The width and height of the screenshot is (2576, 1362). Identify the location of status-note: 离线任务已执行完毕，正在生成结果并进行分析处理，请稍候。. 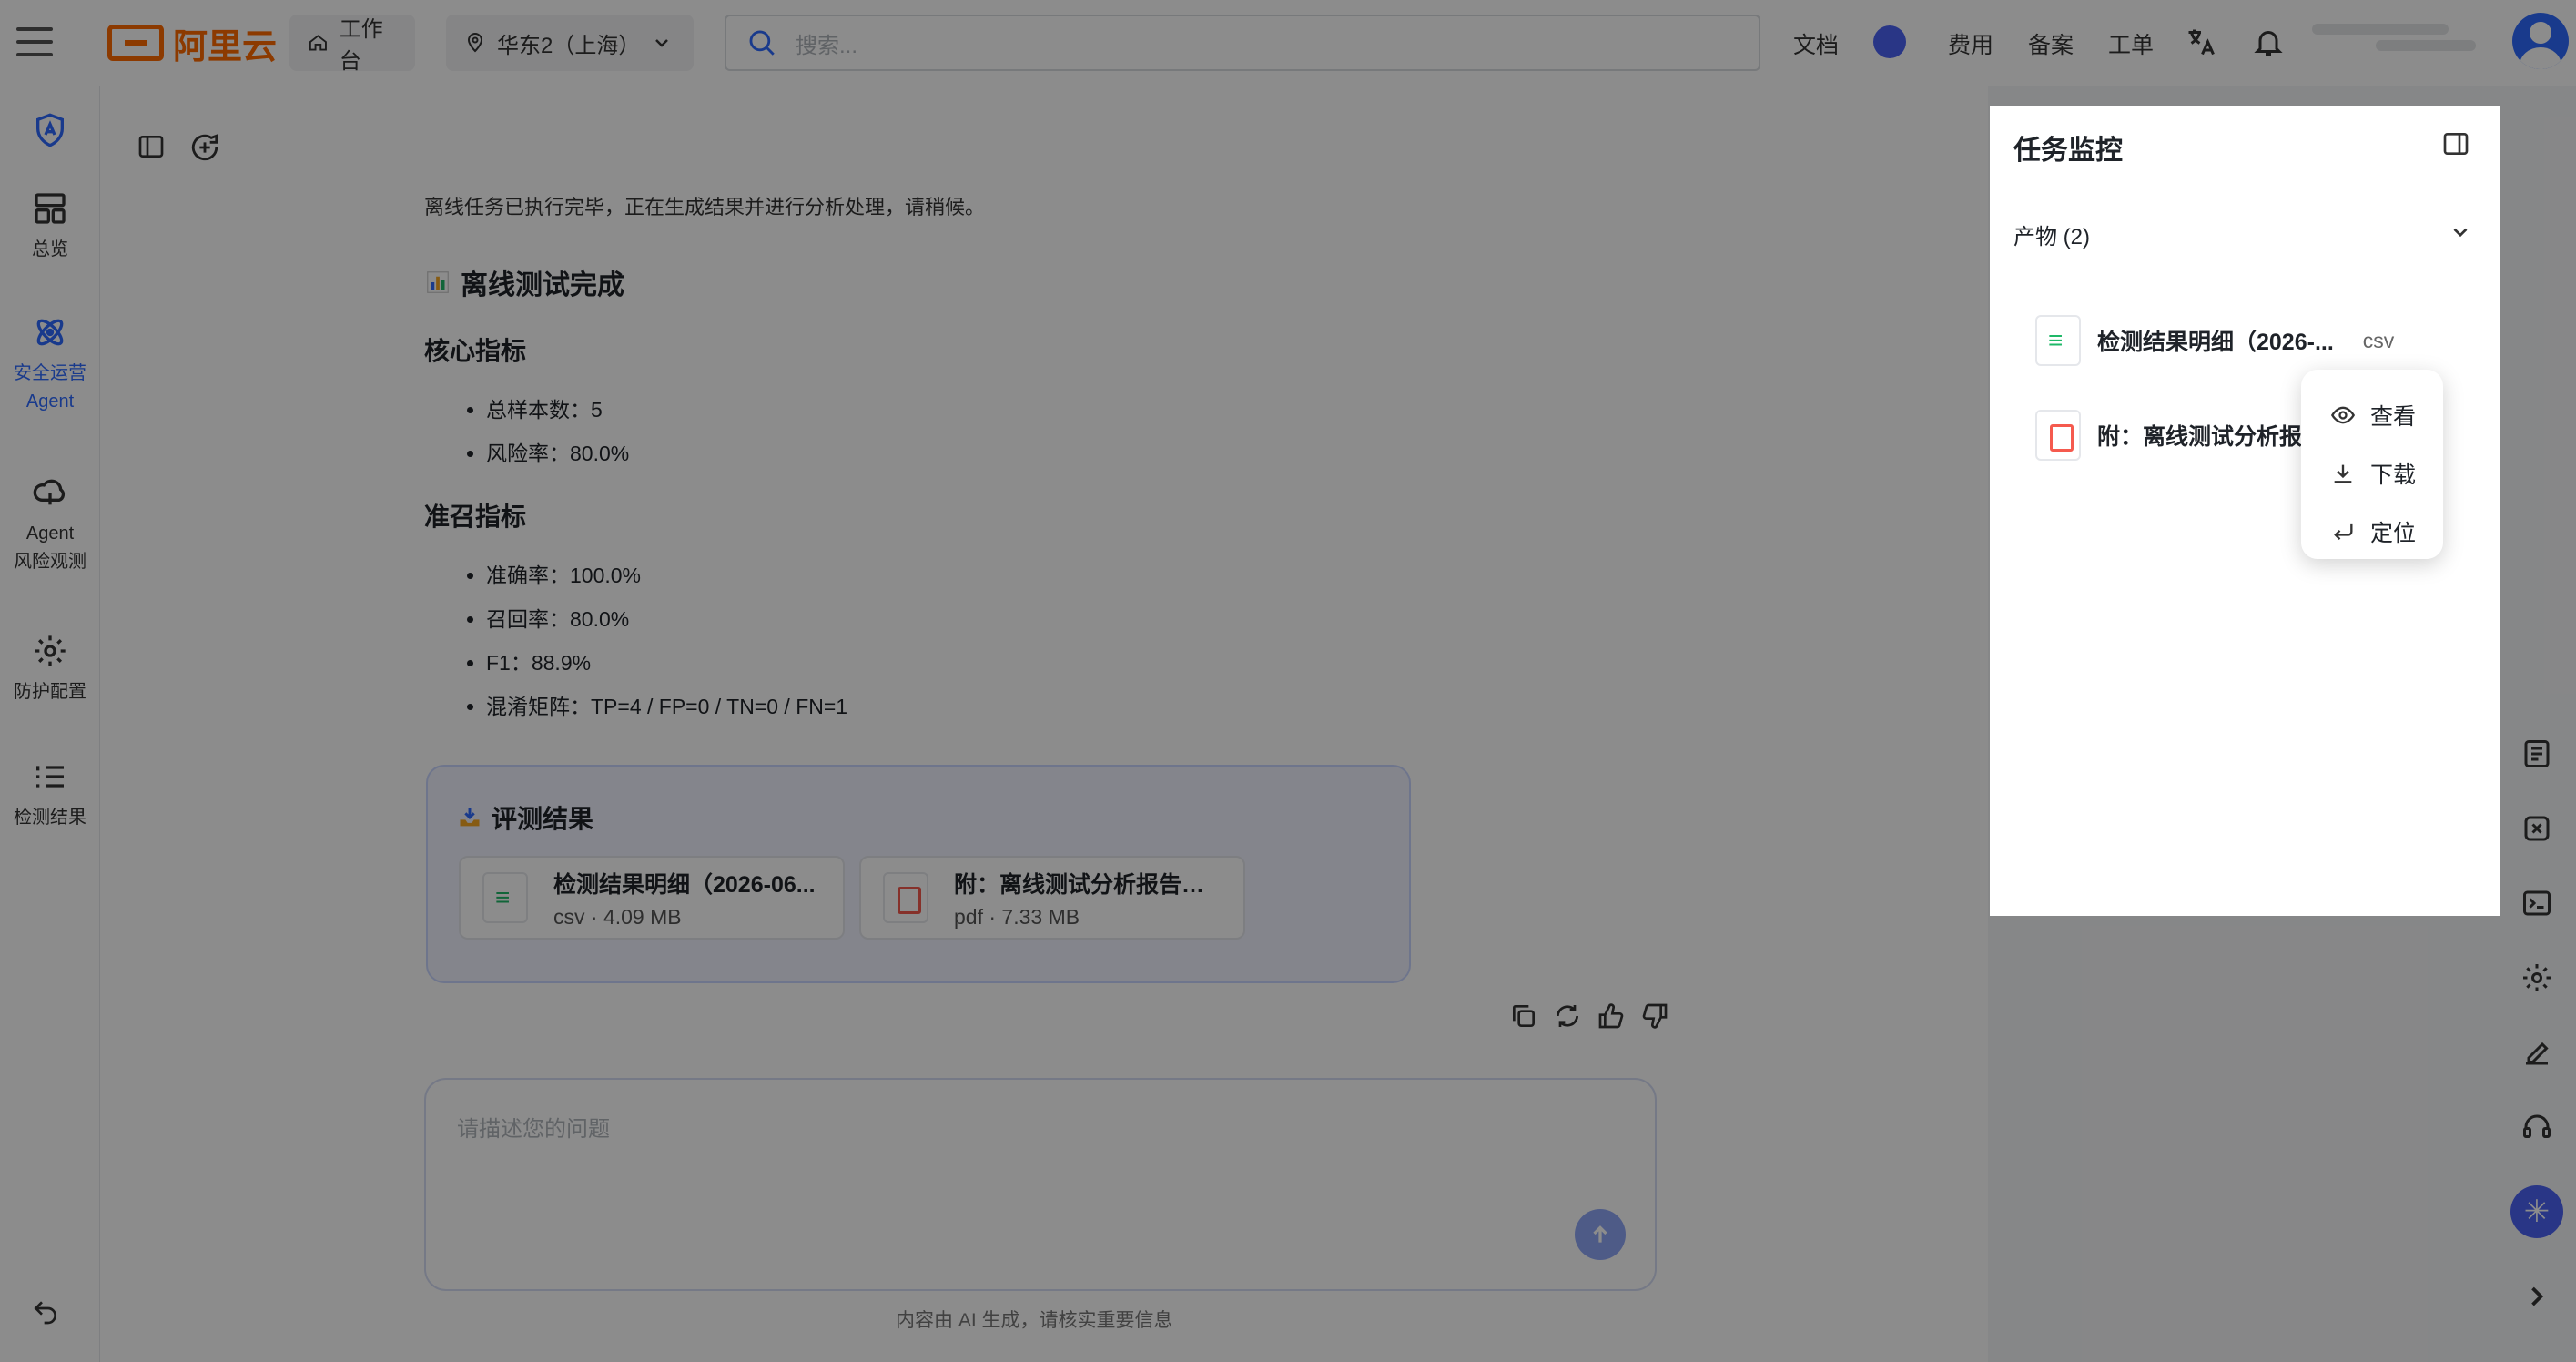
(705, 207).